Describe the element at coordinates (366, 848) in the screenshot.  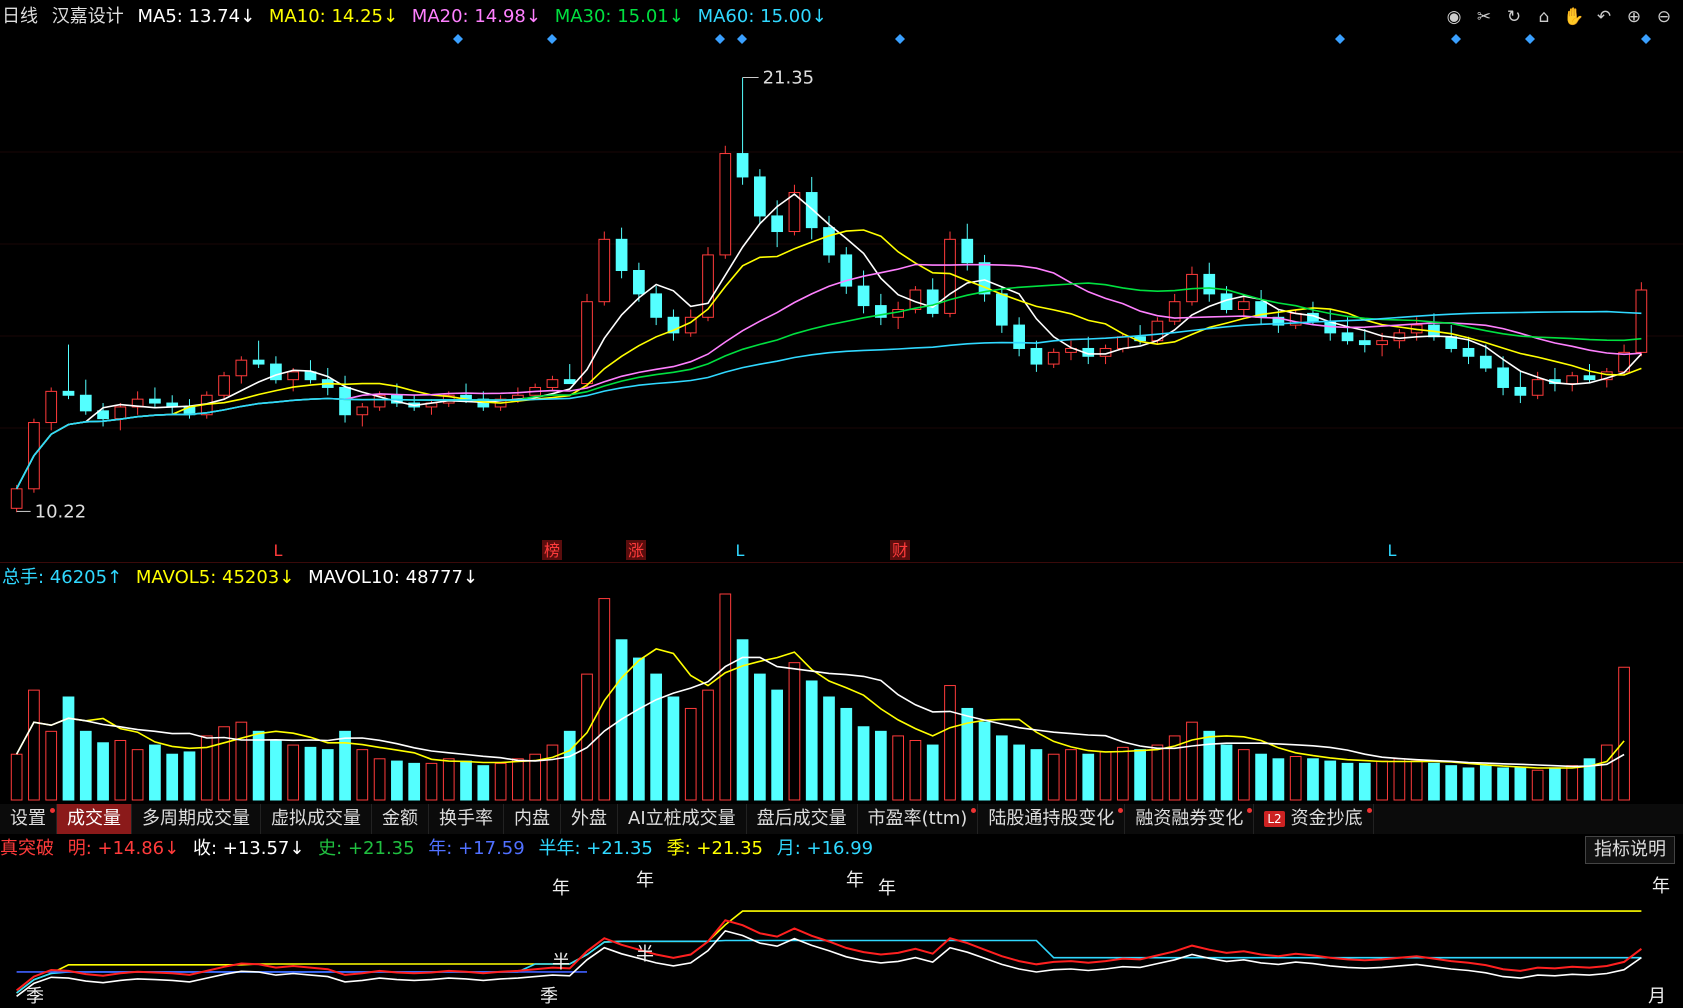
I see `shi-value: 史: +21.35` at that location.